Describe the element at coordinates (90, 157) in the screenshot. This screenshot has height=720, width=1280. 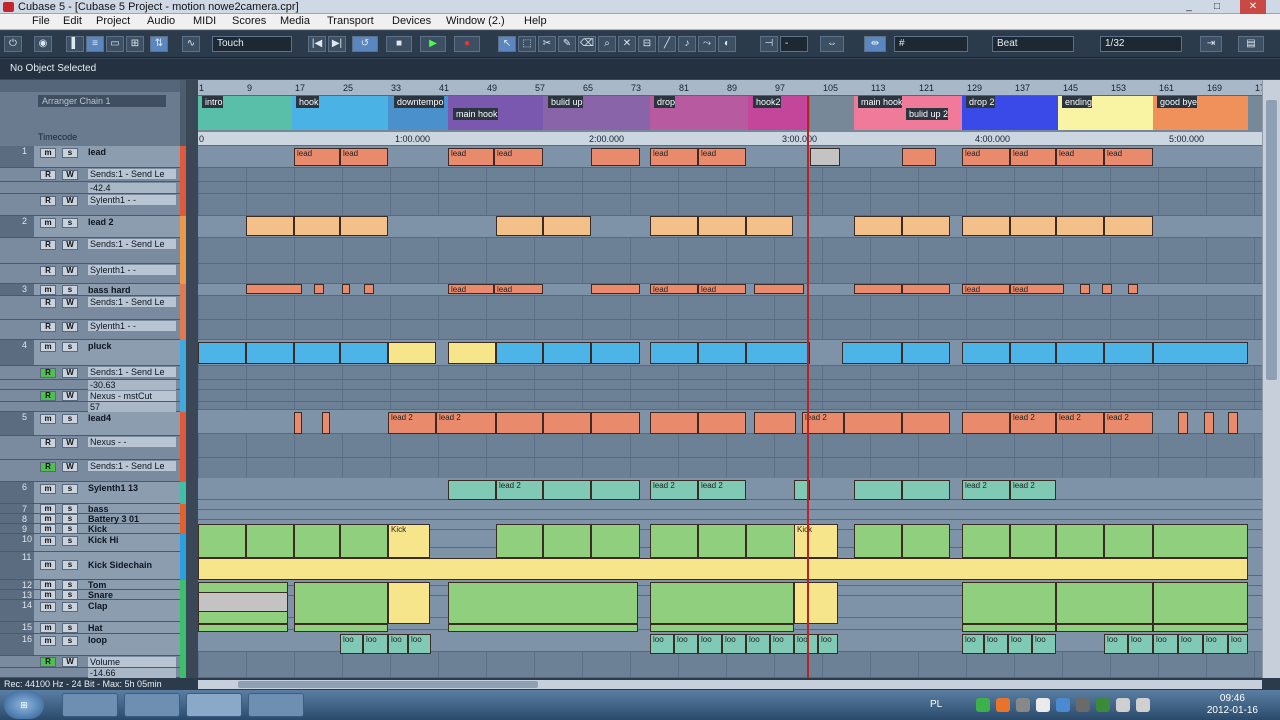
I see `track-row: 1 m s lead` at that location.